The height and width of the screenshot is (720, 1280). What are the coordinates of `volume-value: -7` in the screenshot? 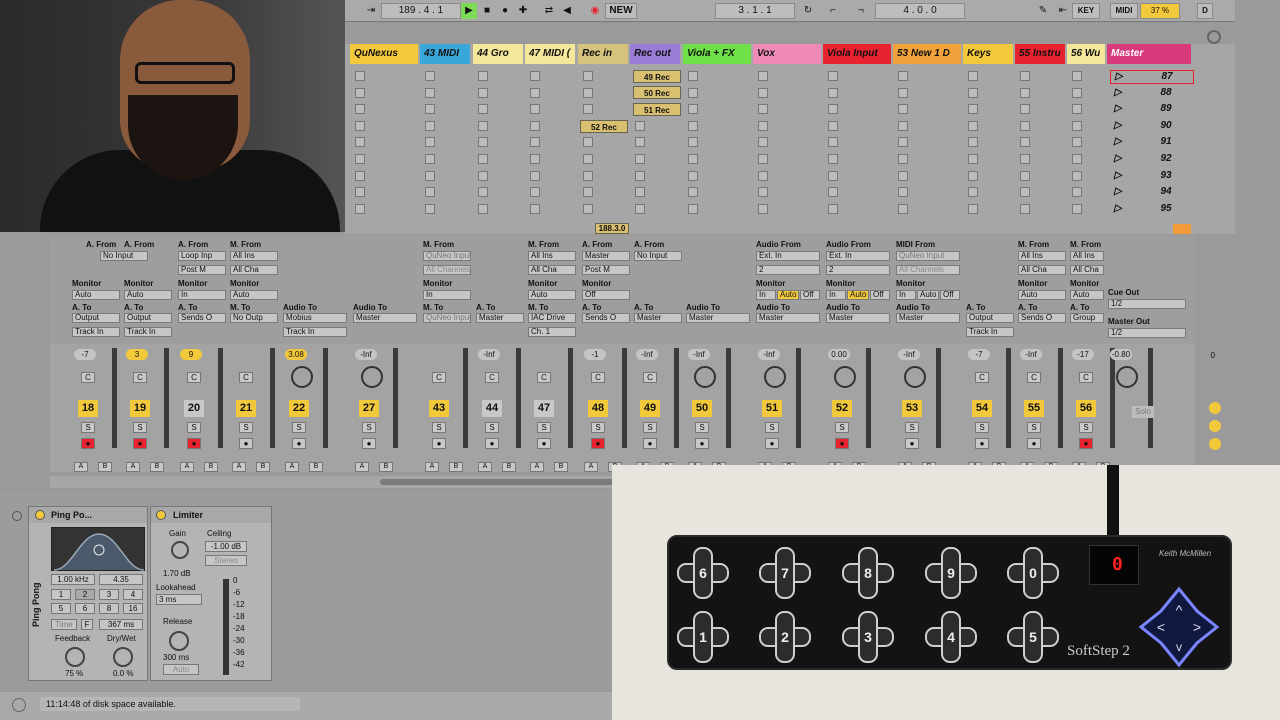 It's located at (85, 354).